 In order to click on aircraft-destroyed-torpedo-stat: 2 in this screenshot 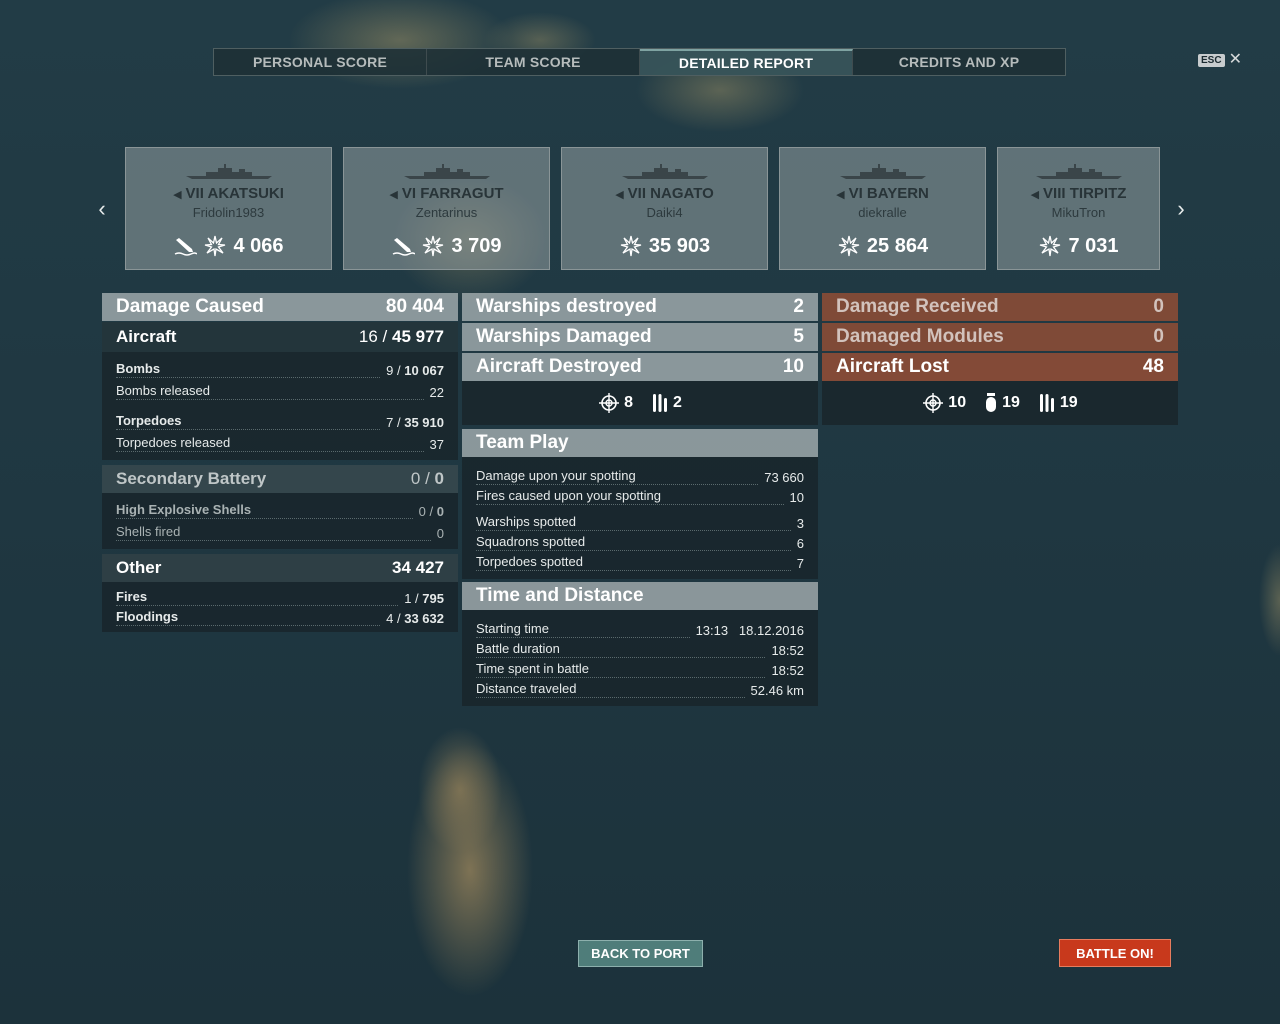, I will do `click(666, 403)`.